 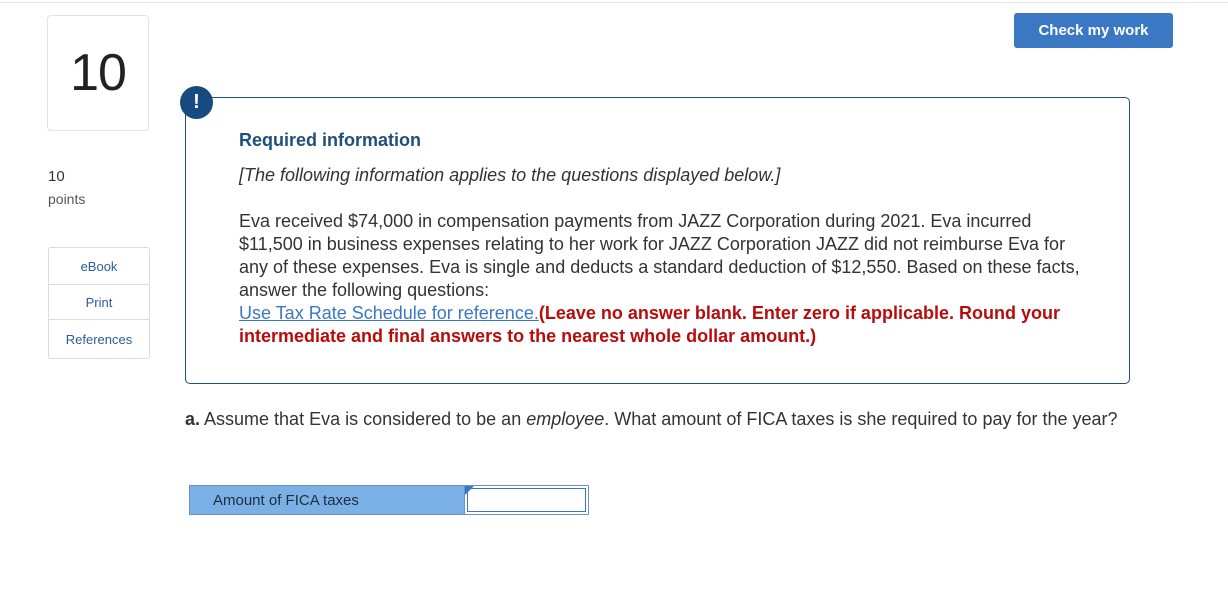 I want to click on check-my-work-button: Check my work, so click(x=1093, y=30).